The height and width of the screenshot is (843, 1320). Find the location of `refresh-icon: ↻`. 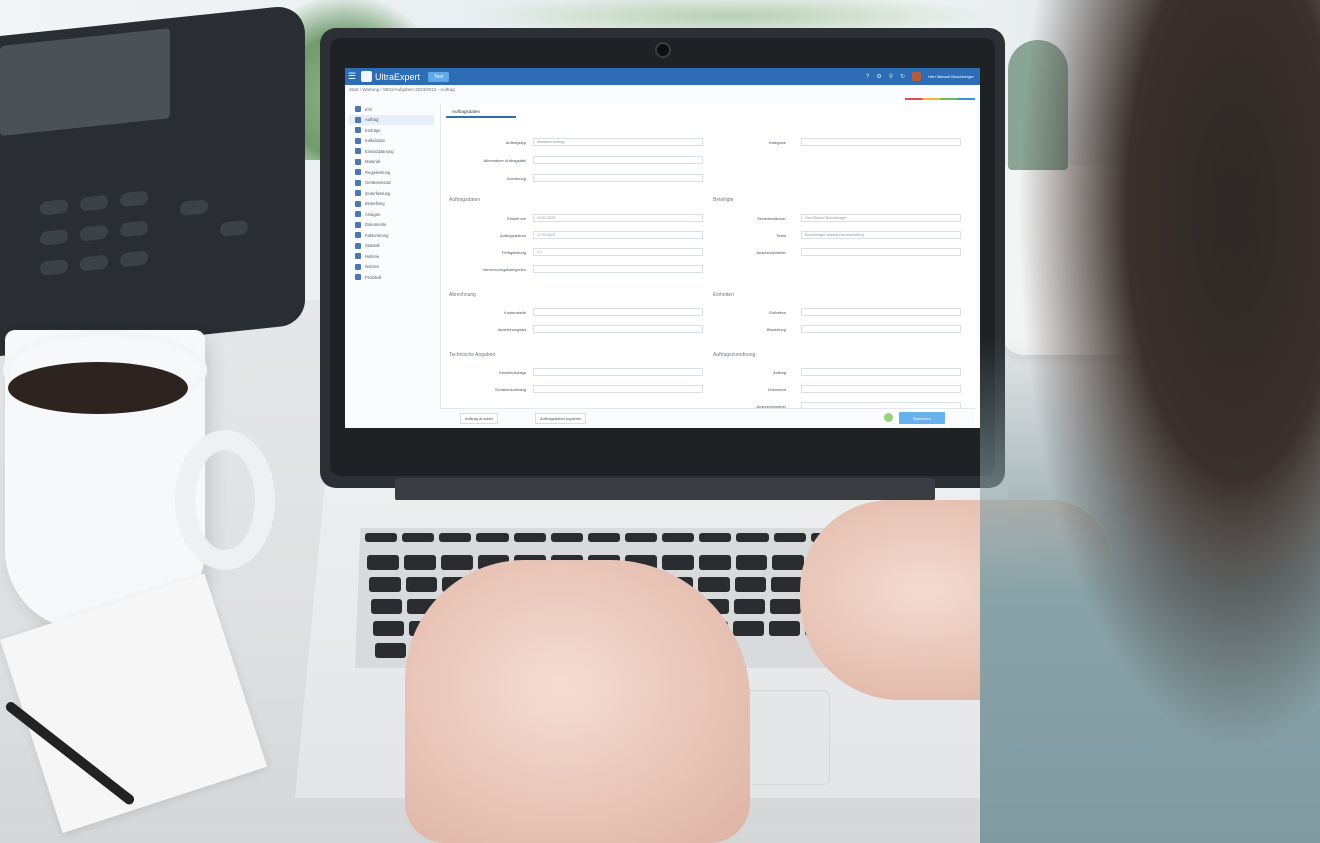

refresh-icon: ↻ is located at coordinates (902, 76).